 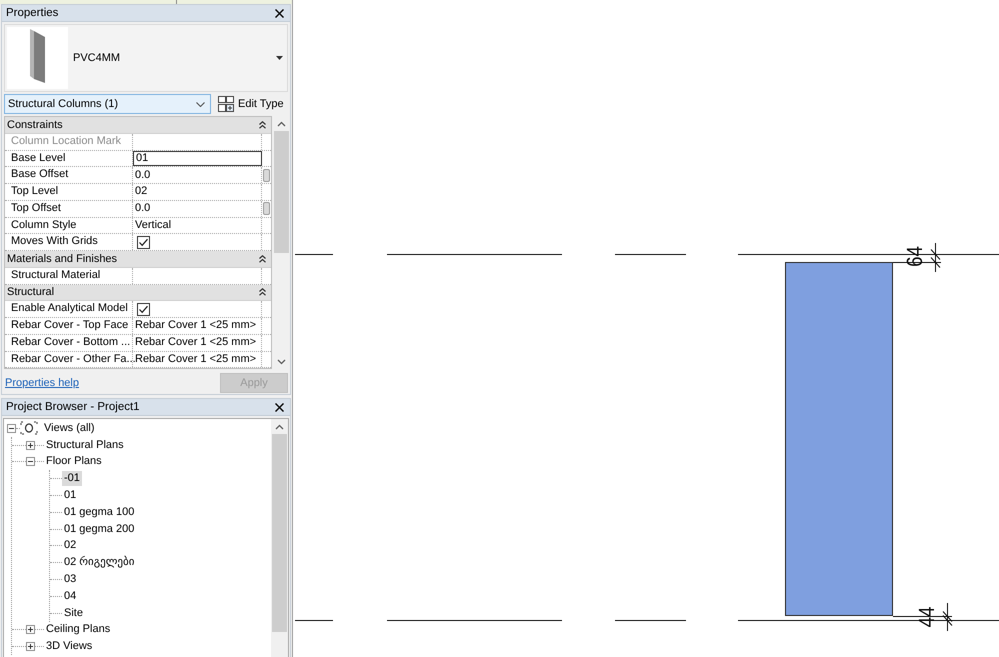 What do you see at coordinates (138, 259) in the screenshot?
I see `group-header: Materials and Finishes` at bounding box center [138, 259].